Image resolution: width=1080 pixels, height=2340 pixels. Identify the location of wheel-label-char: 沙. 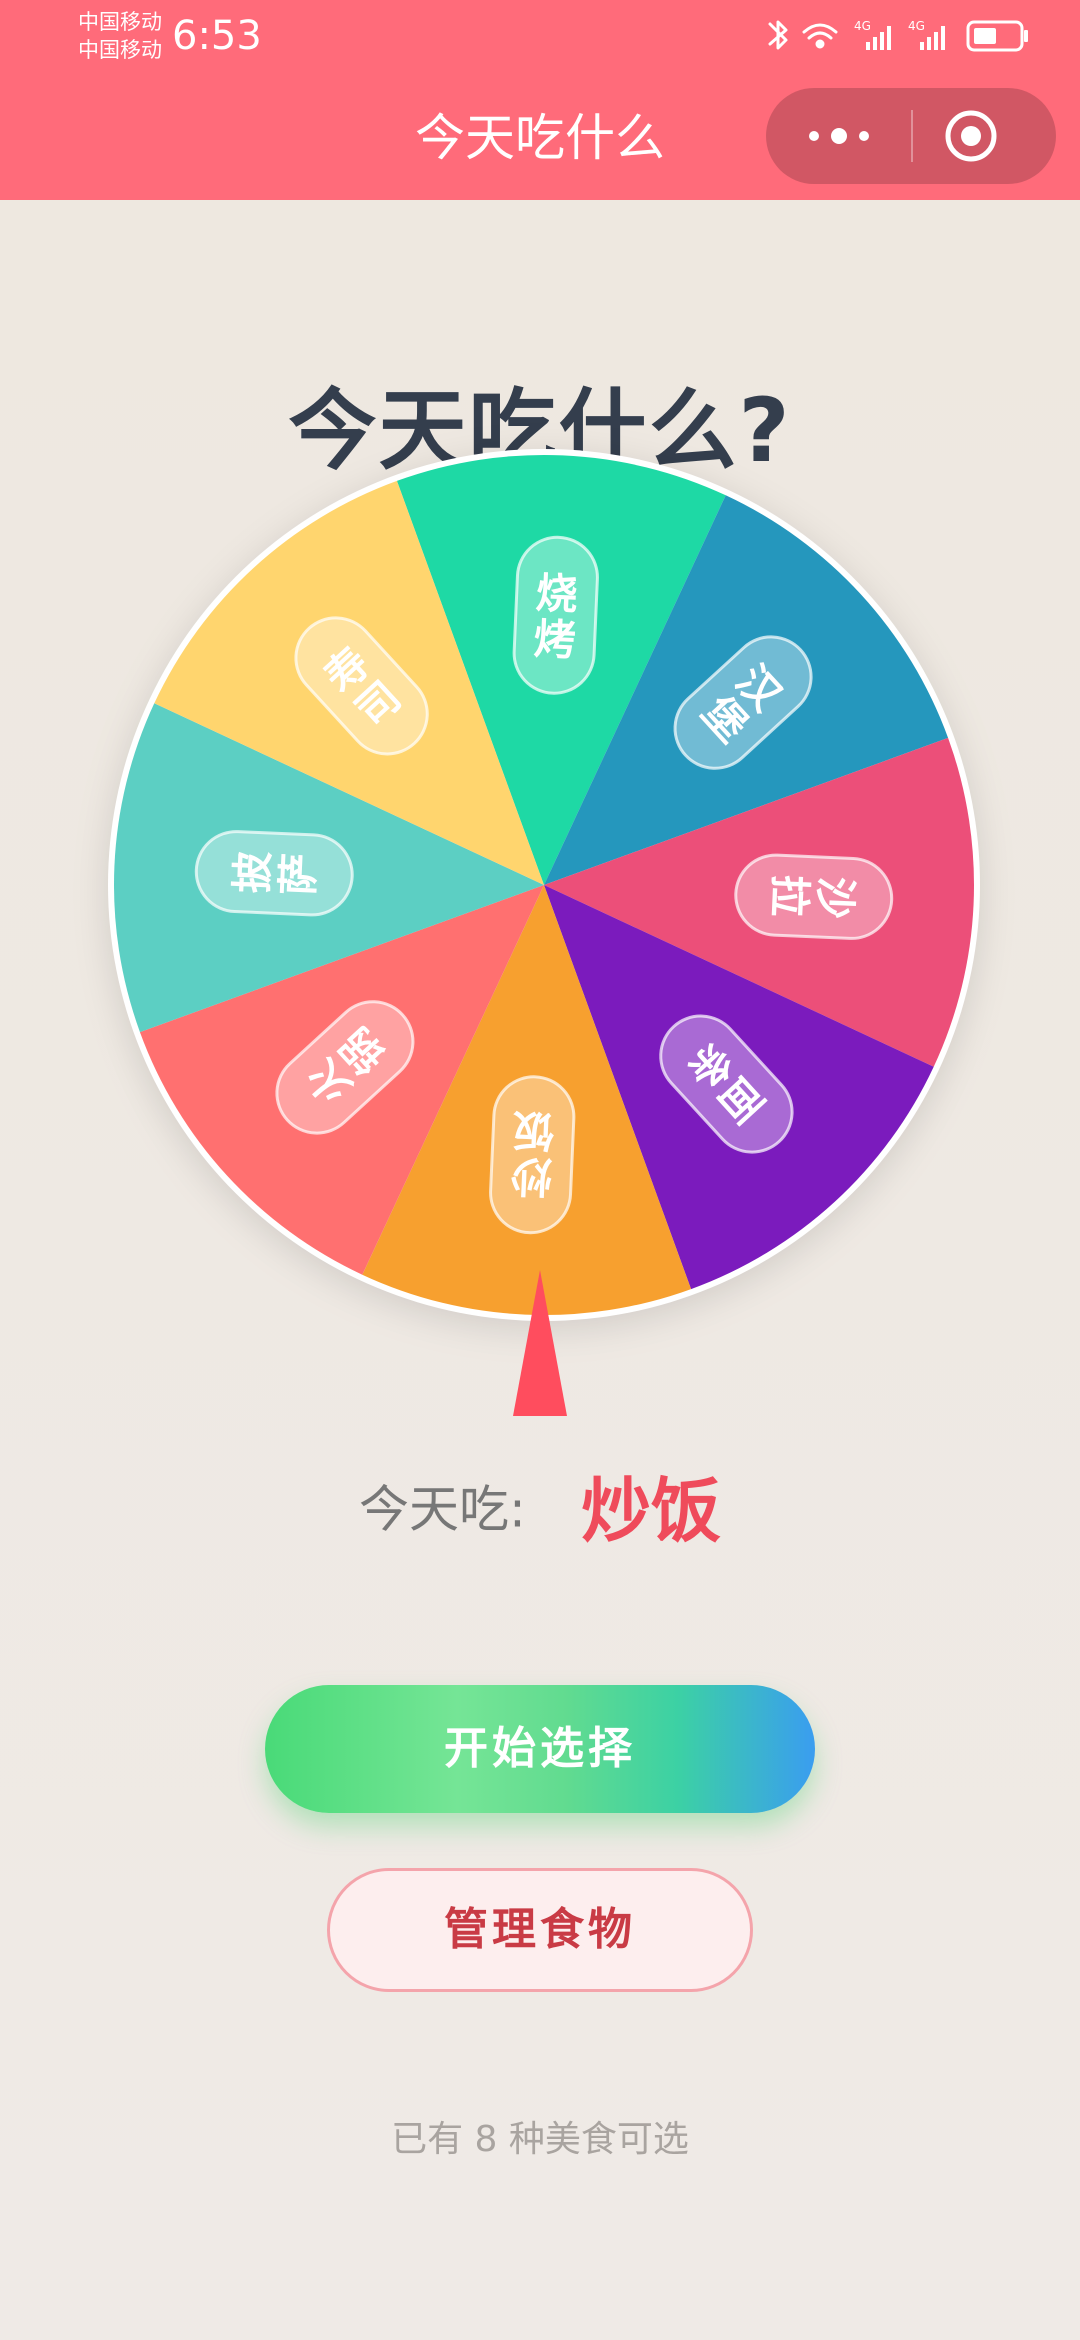
(835, 898).